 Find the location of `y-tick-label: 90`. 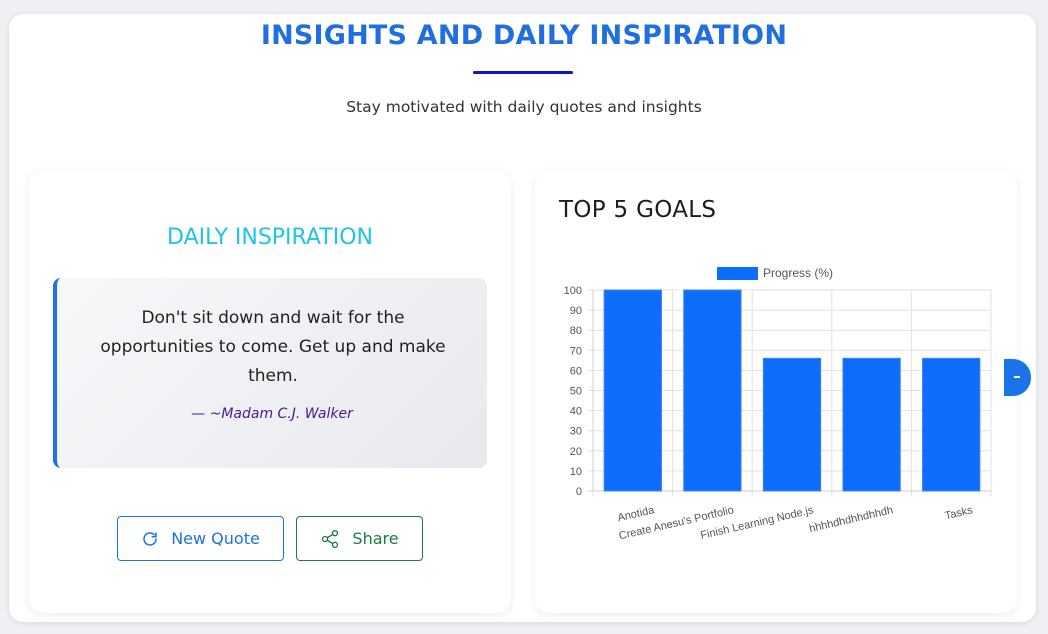

y-tick-label: 90 is located at coordinates (576, 311).